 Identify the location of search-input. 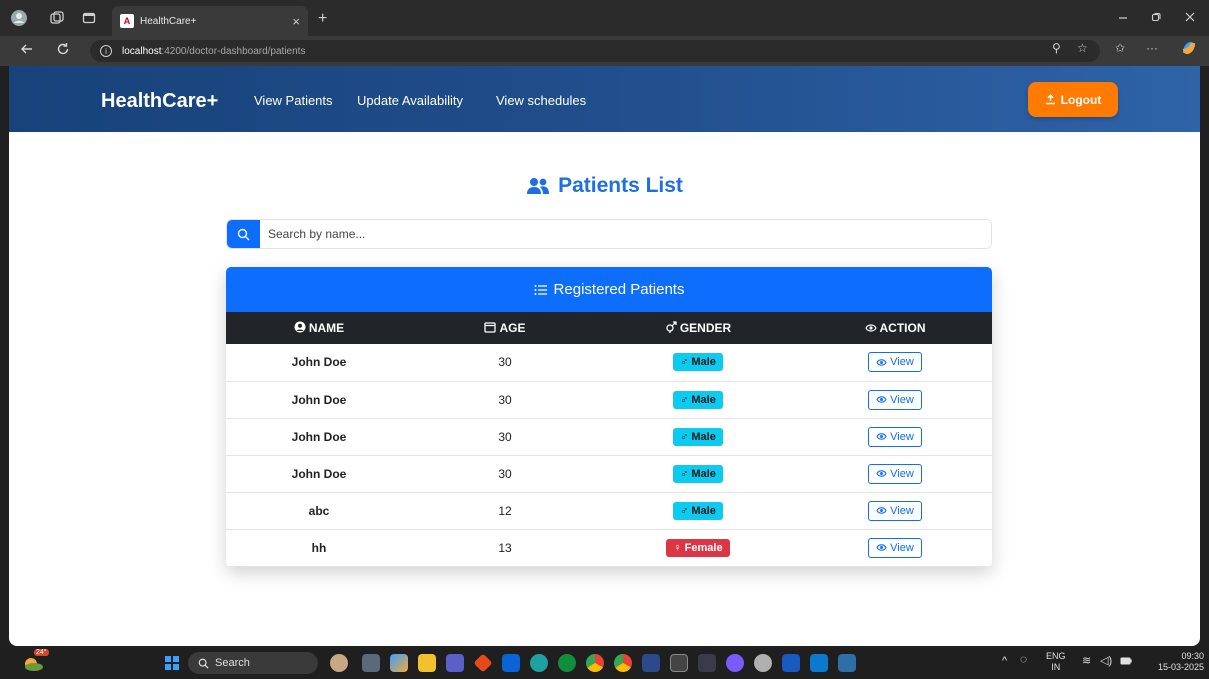
(625, 234).